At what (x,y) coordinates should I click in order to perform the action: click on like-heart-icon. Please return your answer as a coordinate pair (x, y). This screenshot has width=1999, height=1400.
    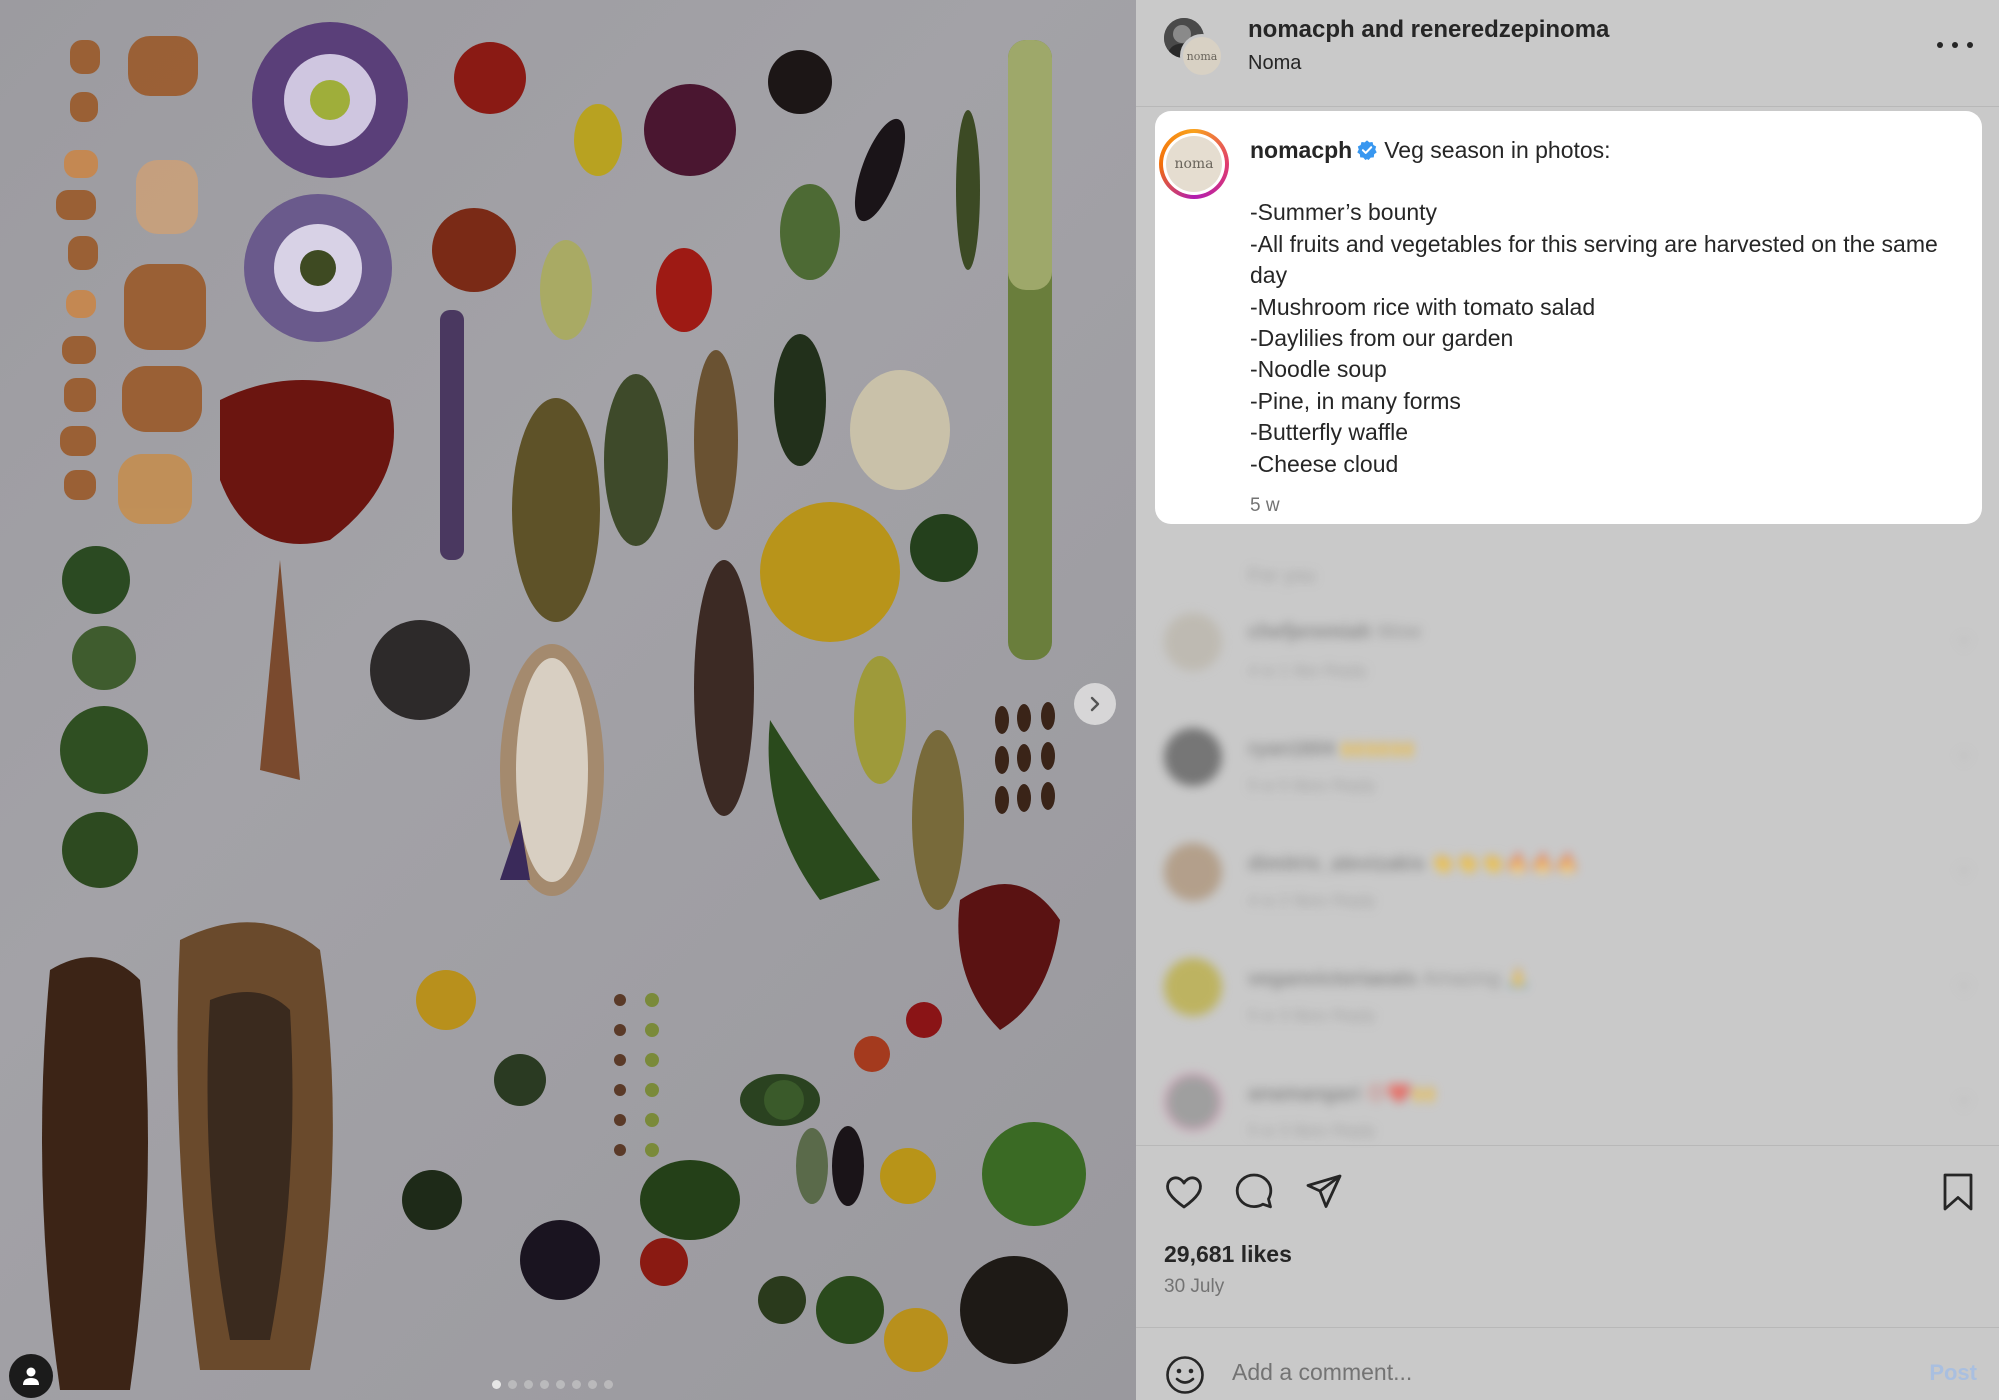
    Looking at the image, I should click on (1184, 1192).